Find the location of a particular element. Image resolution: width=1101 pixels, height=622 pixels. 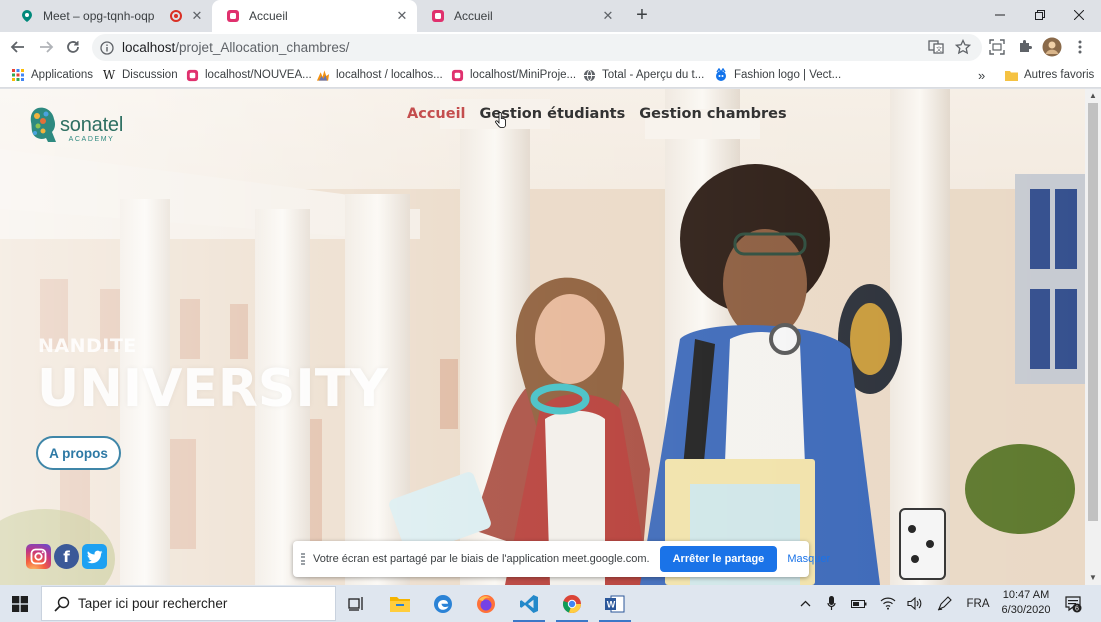

firefox-icon is located at coordinates (486, 603).